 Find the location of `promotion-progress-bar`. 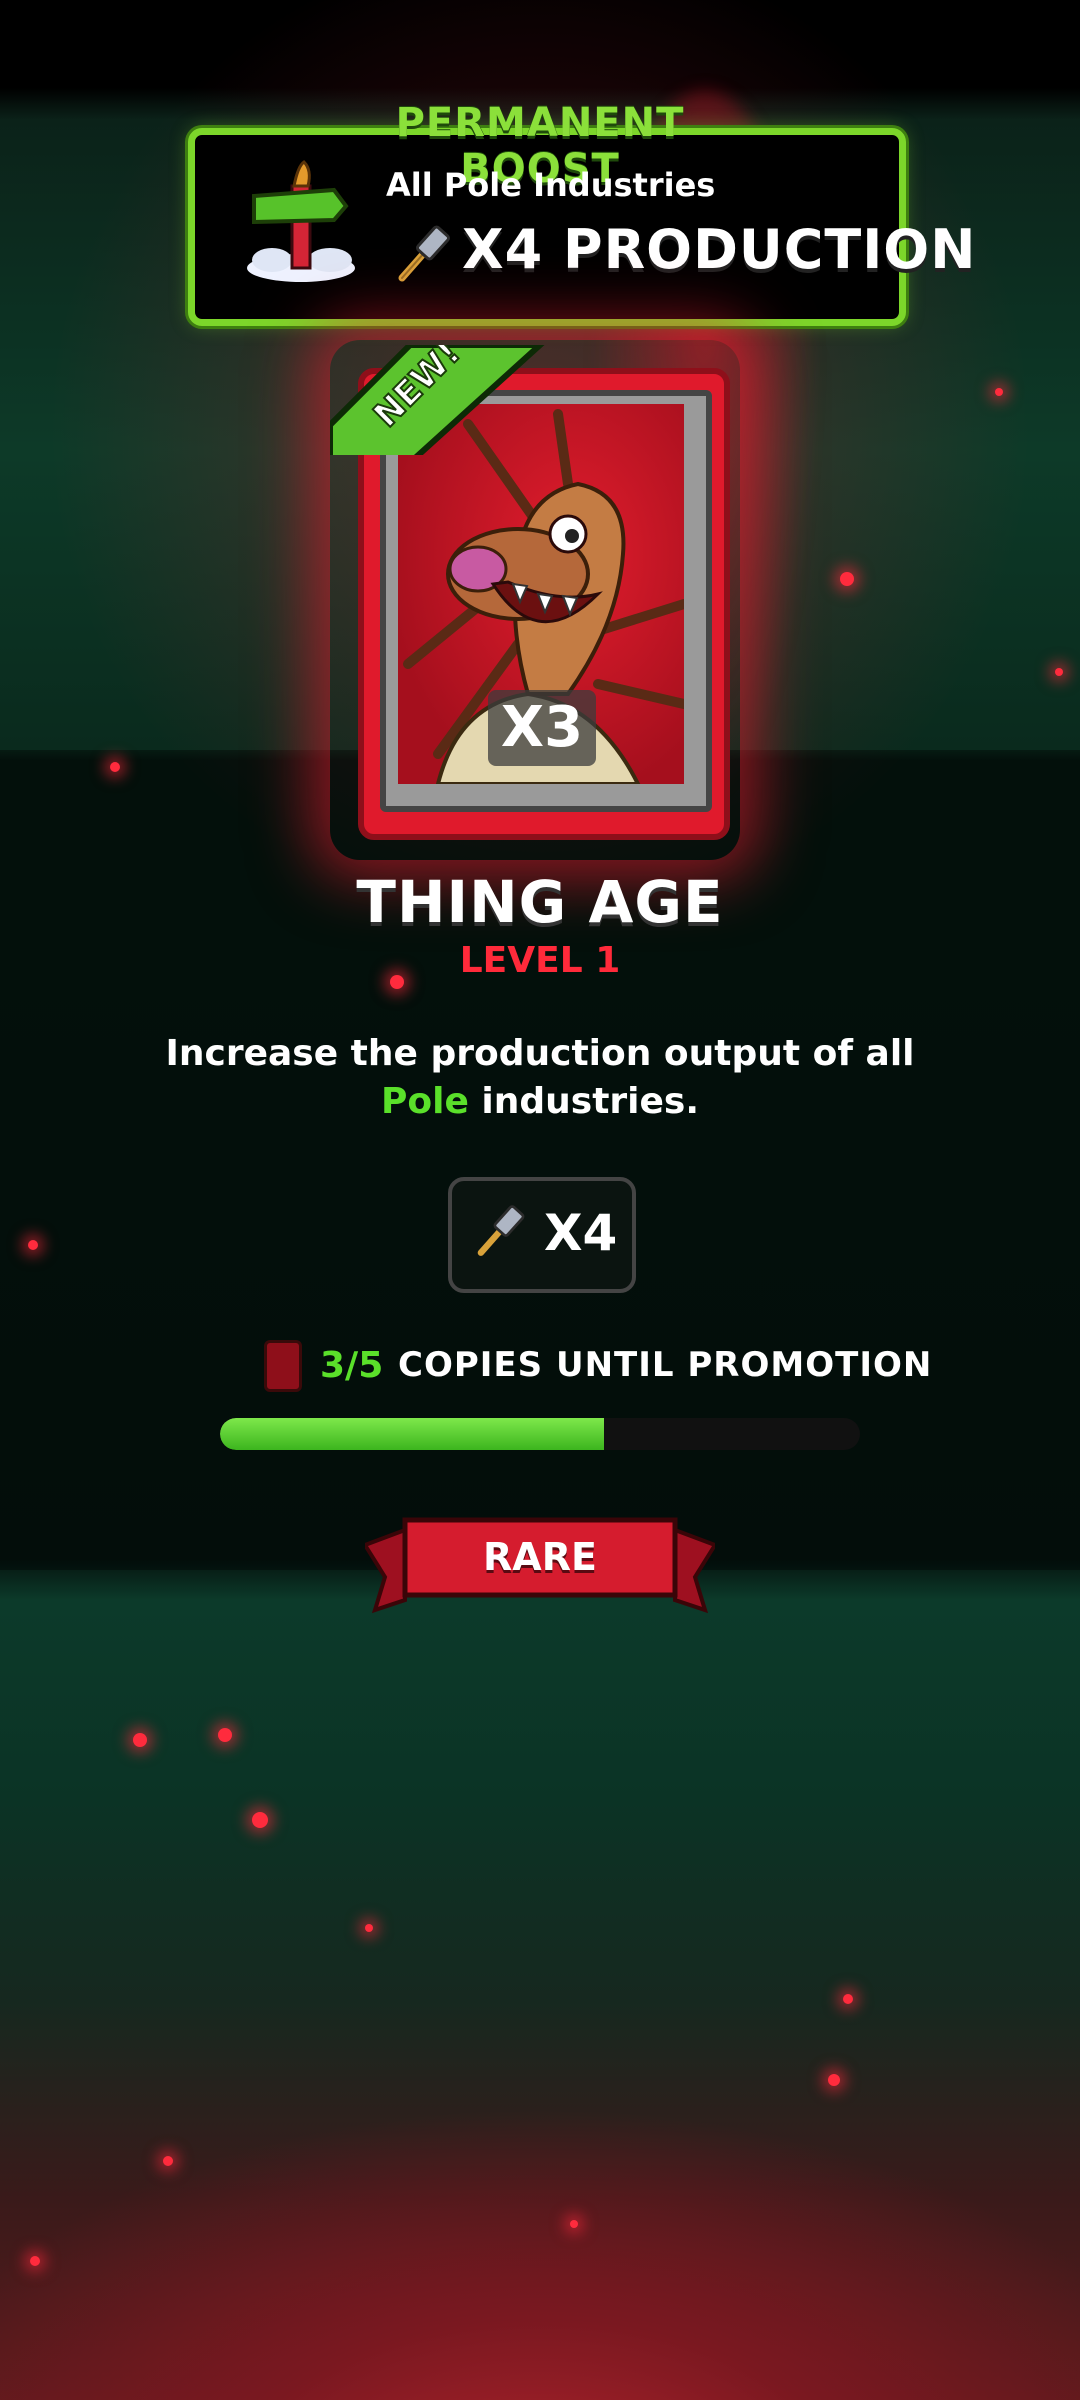

promotion-progress-bar is located at coordinates (540, 1434).